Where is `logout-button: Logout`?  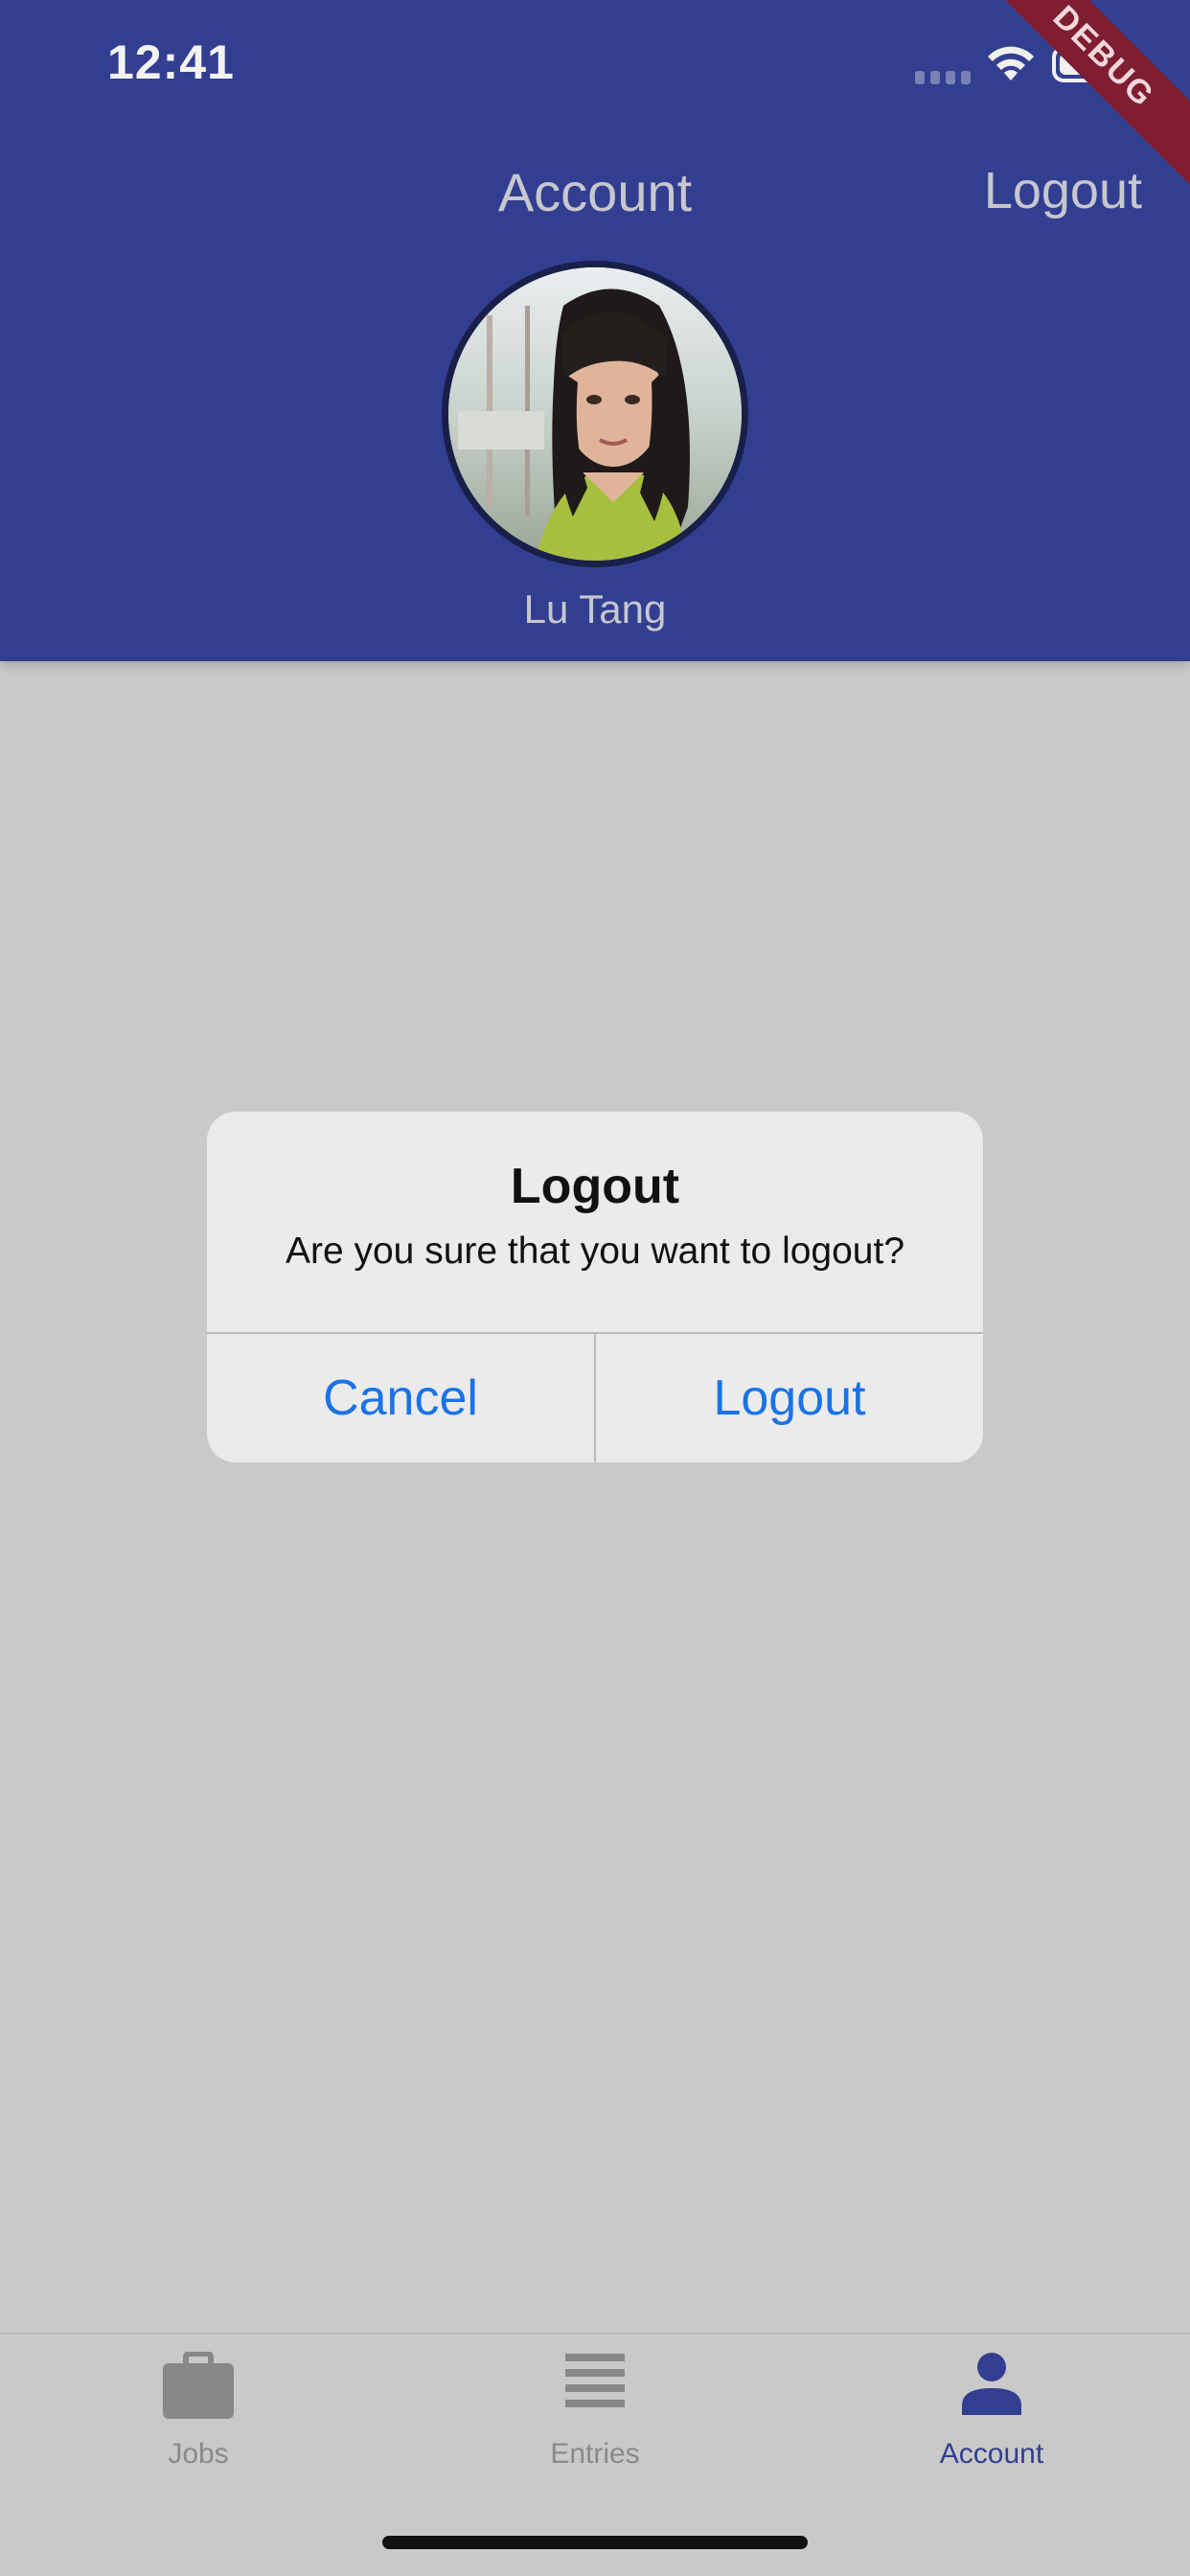
logout-button: Logout is located at coordinates (1063, 190).